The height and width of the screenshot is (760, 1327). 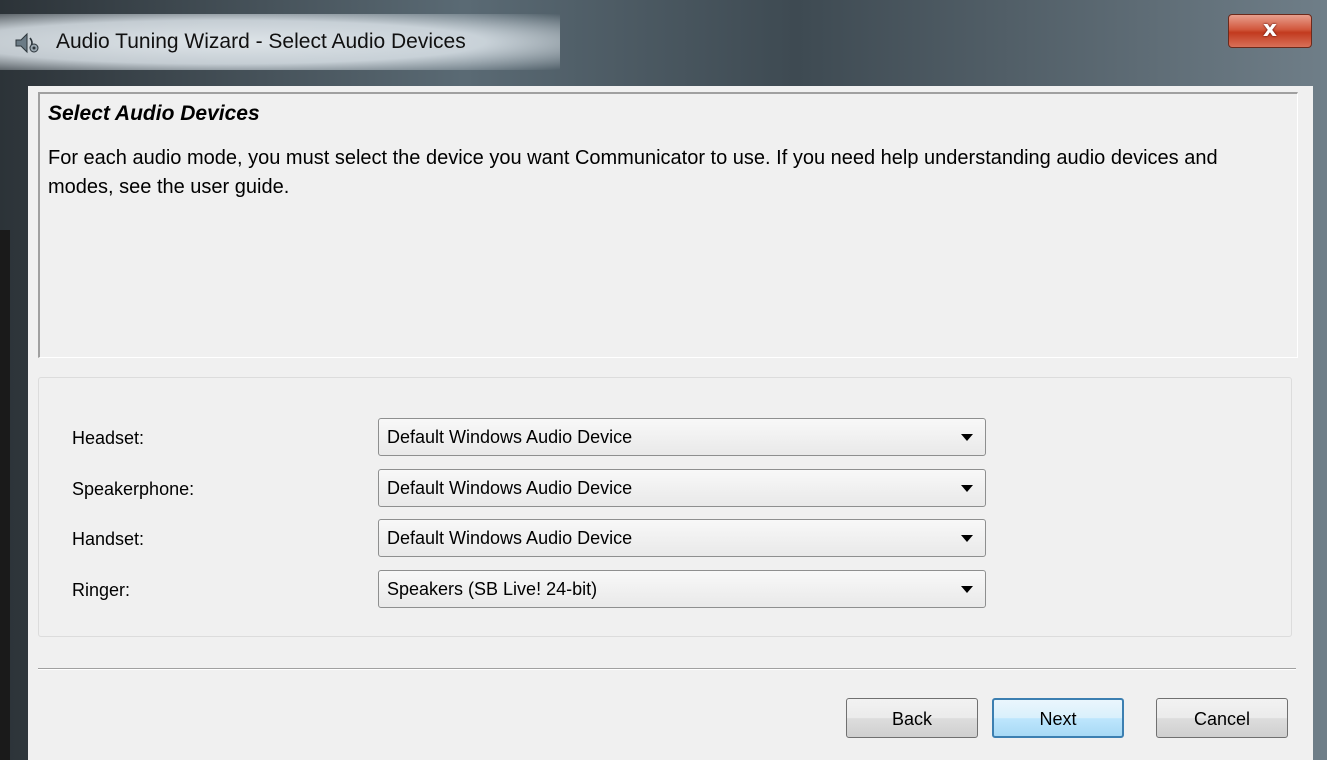 I want to click on ringer-select: Speakers (SB Live! 24-bit), so click(x=682, y=589).